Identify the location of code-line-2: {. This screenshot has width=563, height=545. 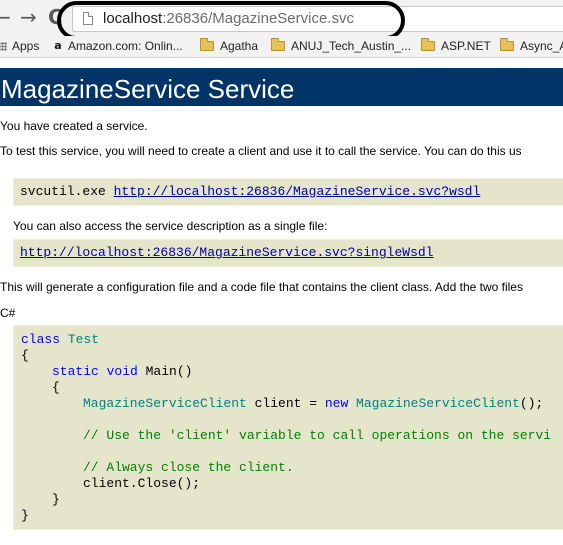
(25, 355).